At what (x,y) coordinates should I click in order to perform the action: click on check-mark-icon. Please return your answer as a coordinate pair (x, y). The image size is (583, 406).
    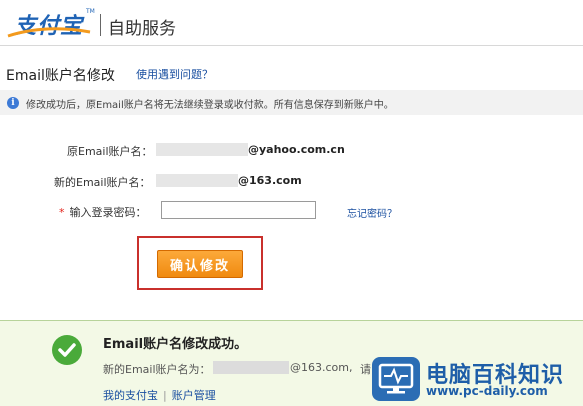
    Looking at the image, I should click on (67, 350).